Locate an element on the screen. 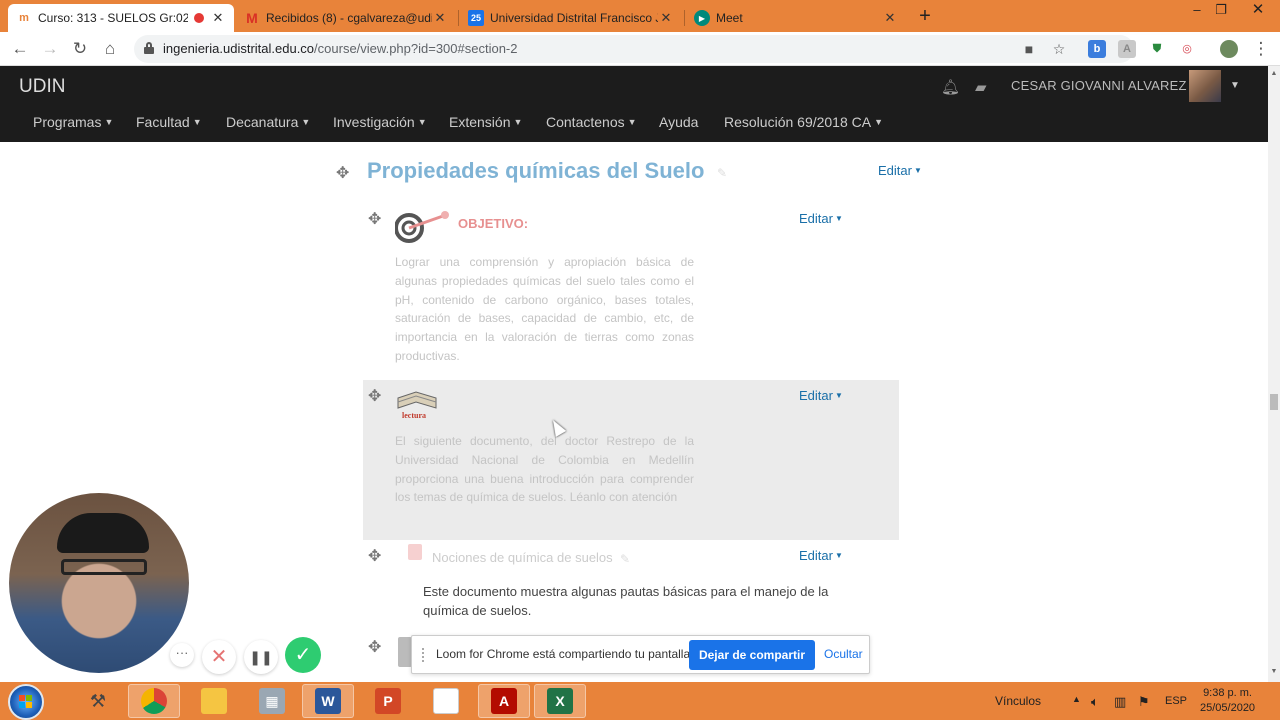 This screenshot has height=720, width=1280. taskbar-calculator-app: ▦ is located at coordinates (272, 701).